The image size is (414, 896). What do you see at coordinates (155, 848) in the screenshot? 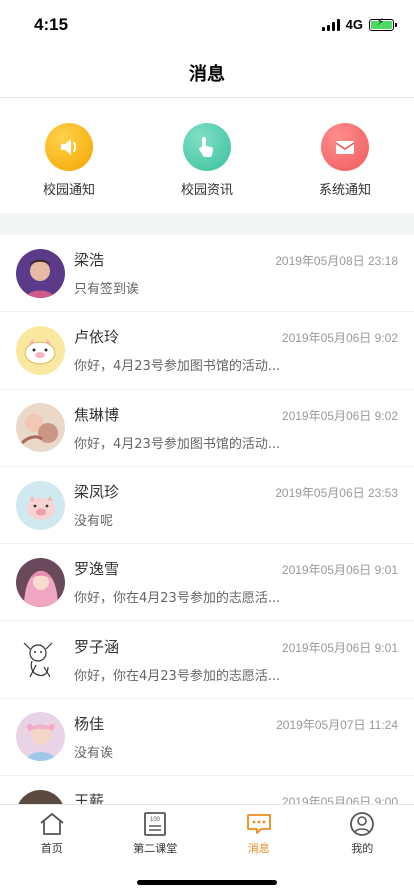
I see `tab-label: 第二课堂` at bounding box center [155, 848].